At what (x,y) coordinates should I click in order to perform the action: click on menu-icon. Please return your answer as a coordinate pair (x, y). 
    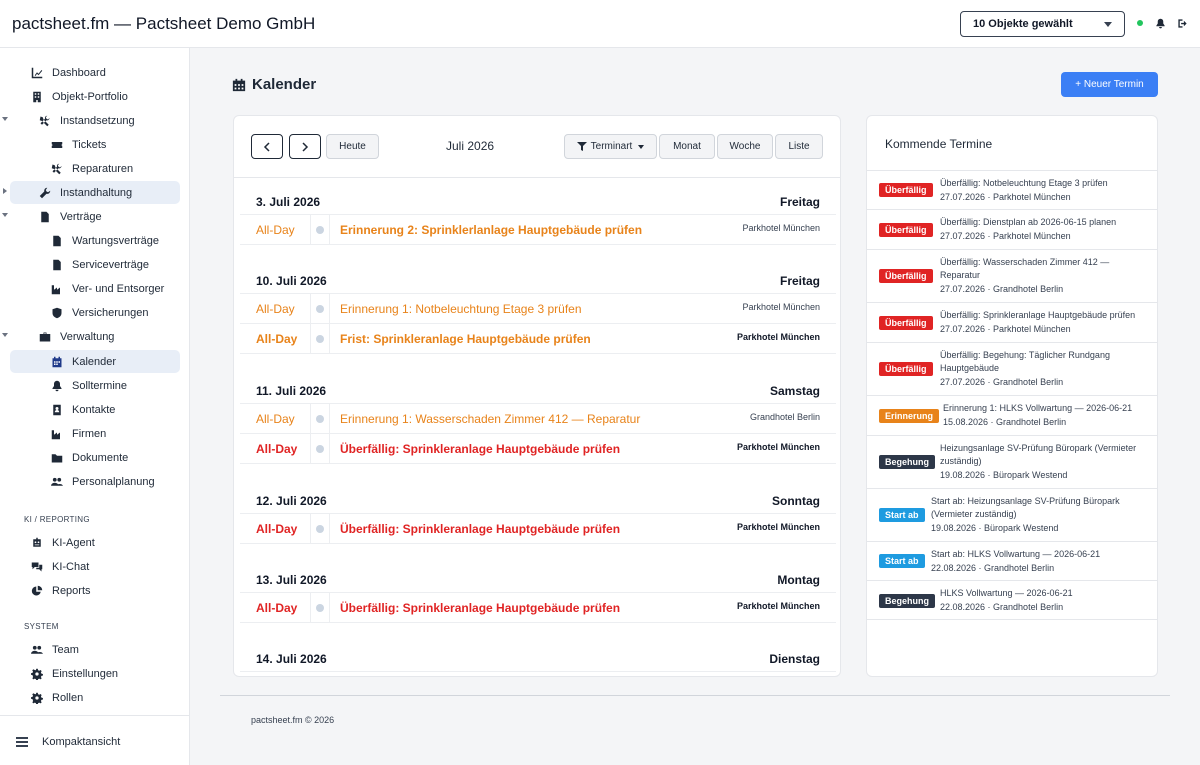
    Looking at the image, I should click on (22, 742).